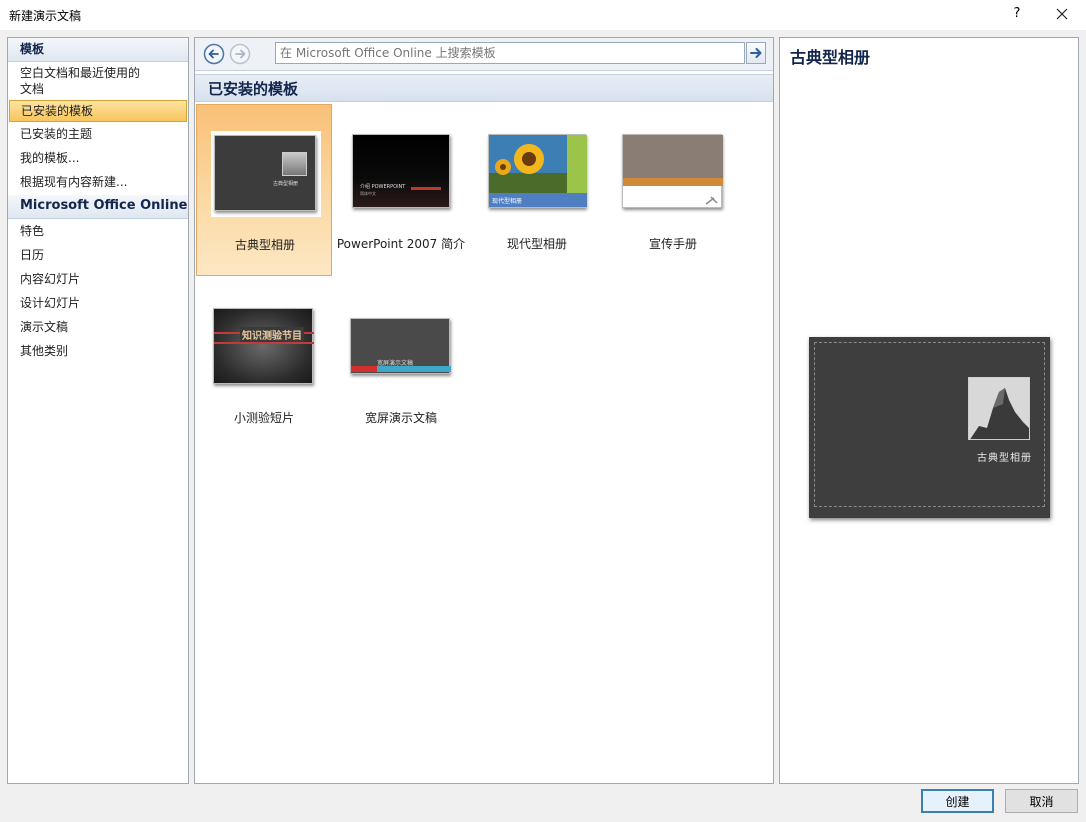 The height and width of the screenshot is (822, 1086). I want to click on template-tile-modern-album: 现代型相册 现代型相册, so click(537, 190).